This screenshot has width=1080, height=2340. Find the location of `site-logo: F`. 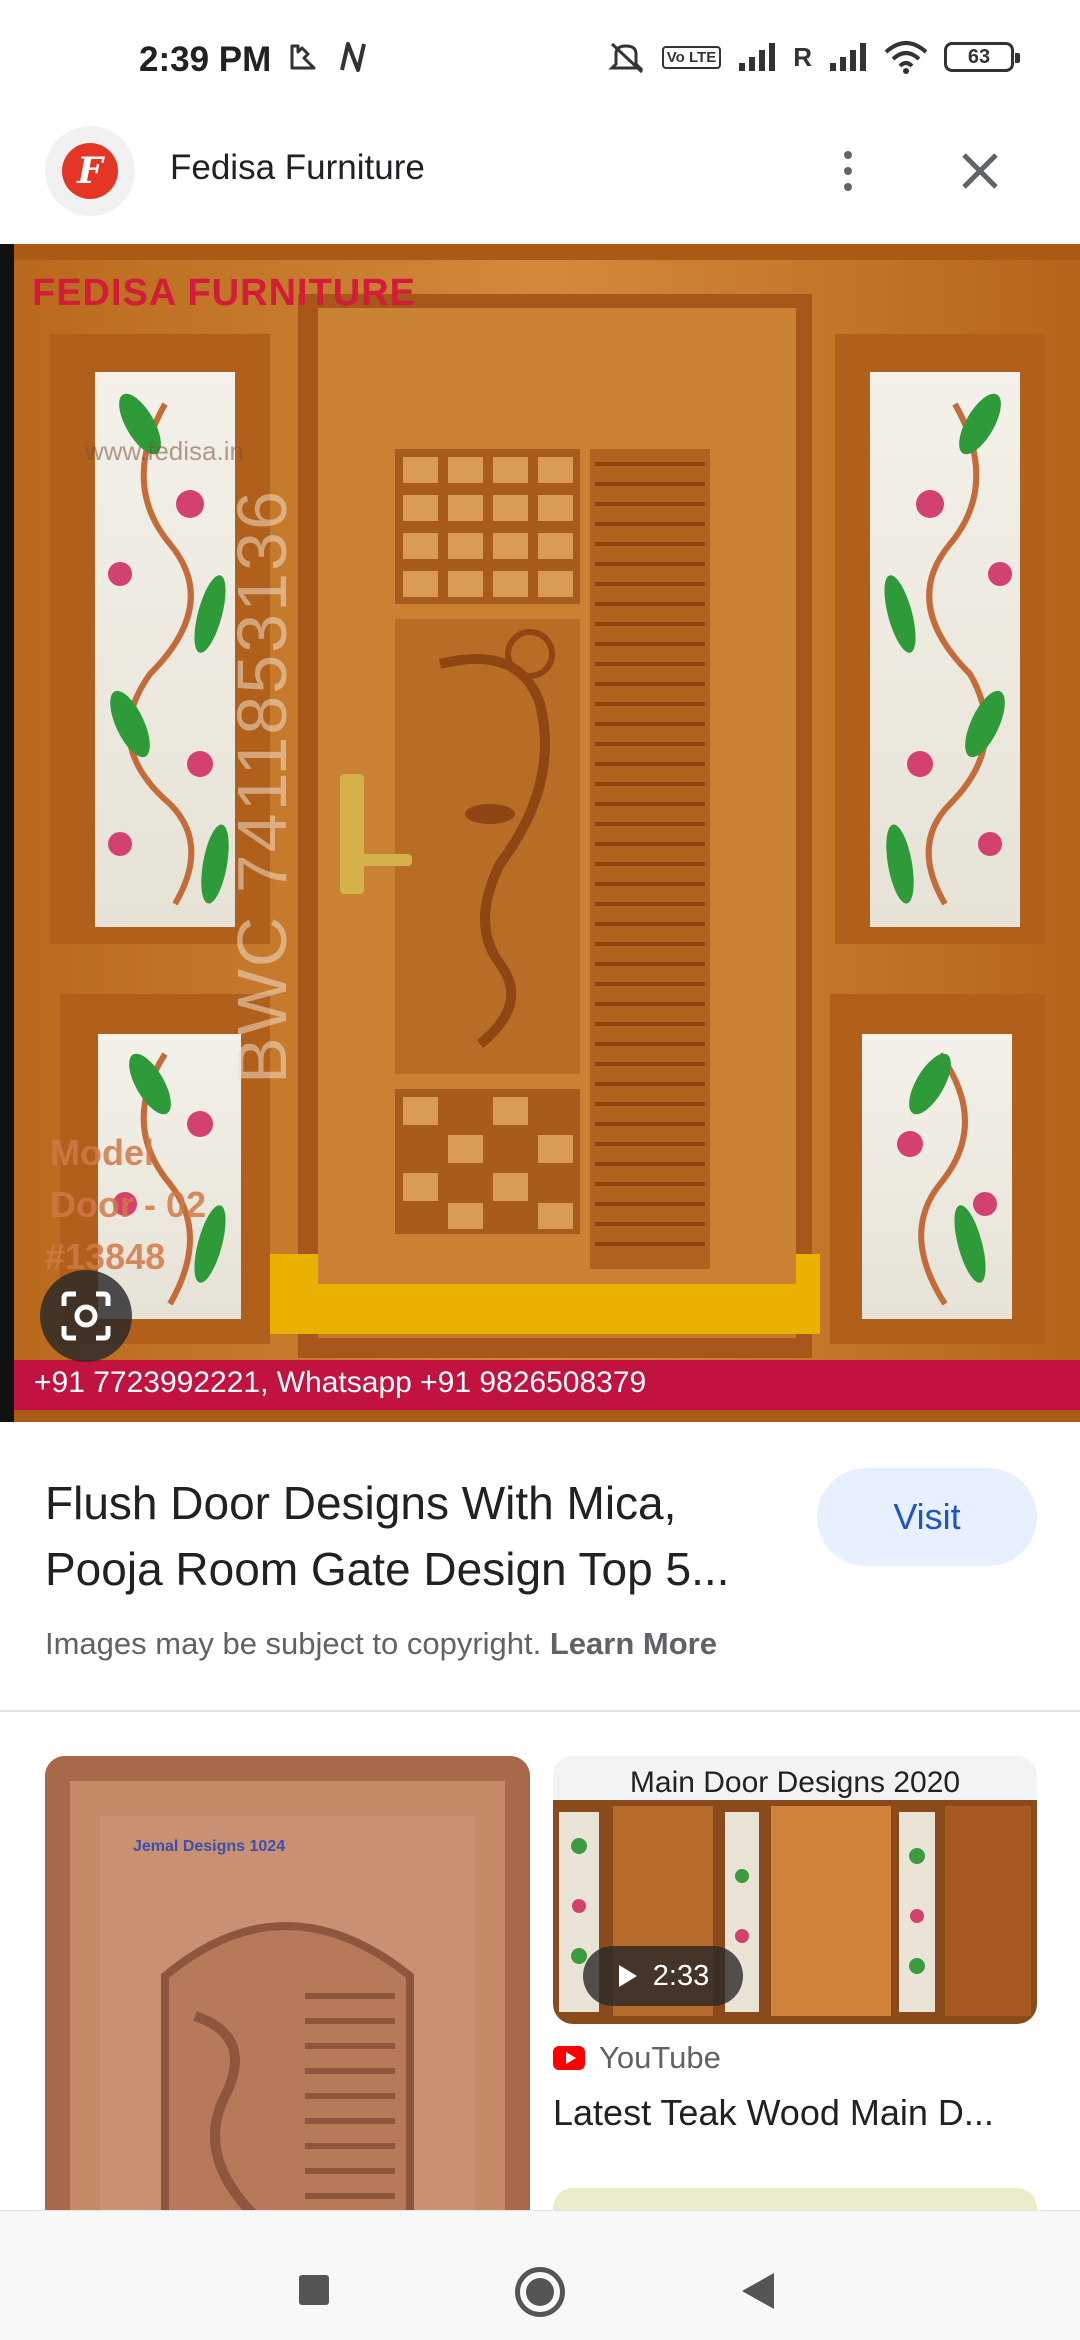

site-logo: F is located at coordinates (90, 171).